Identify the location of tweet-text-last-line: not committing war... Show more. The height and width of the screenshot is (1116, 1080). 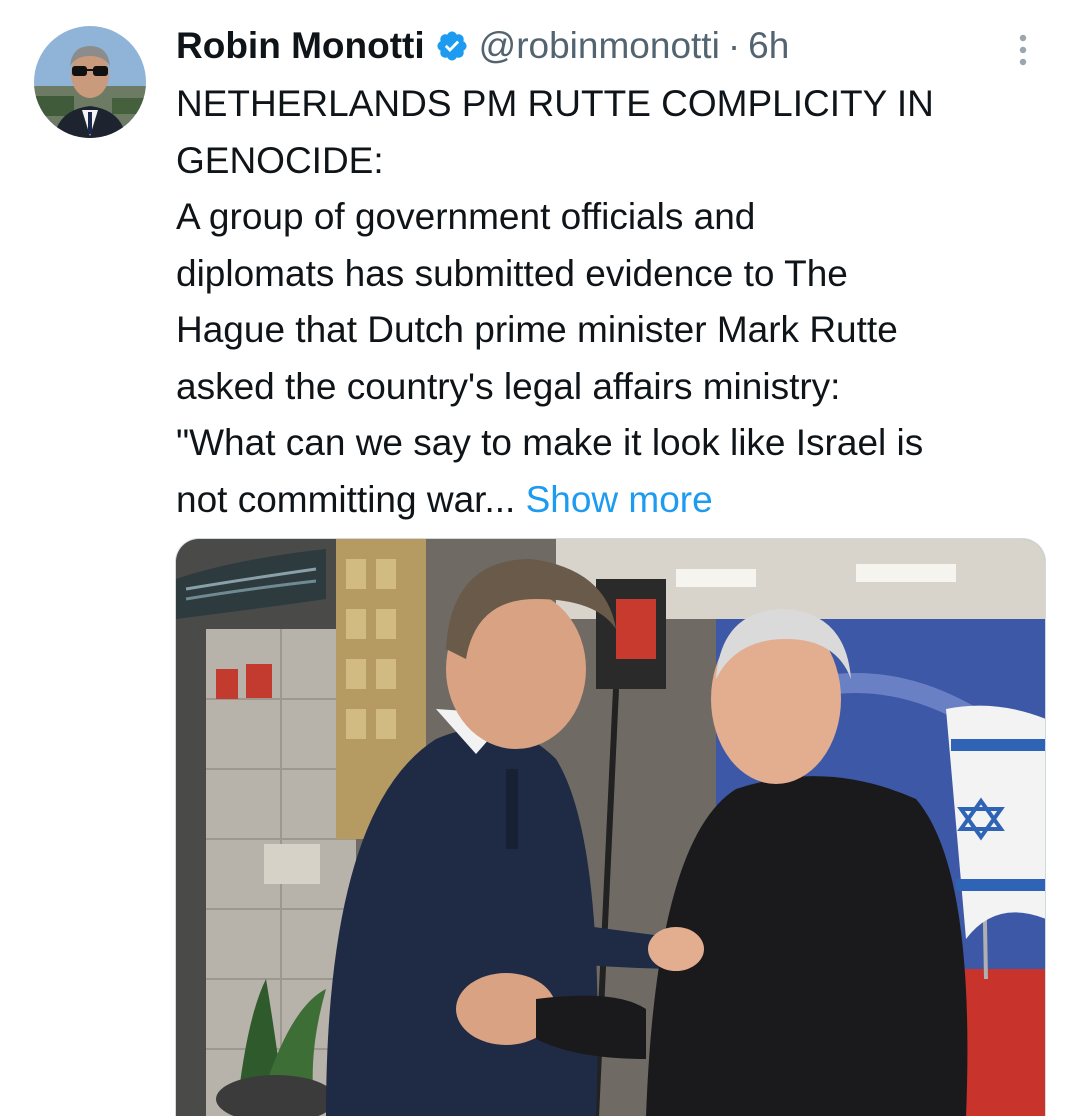
(616, 500).